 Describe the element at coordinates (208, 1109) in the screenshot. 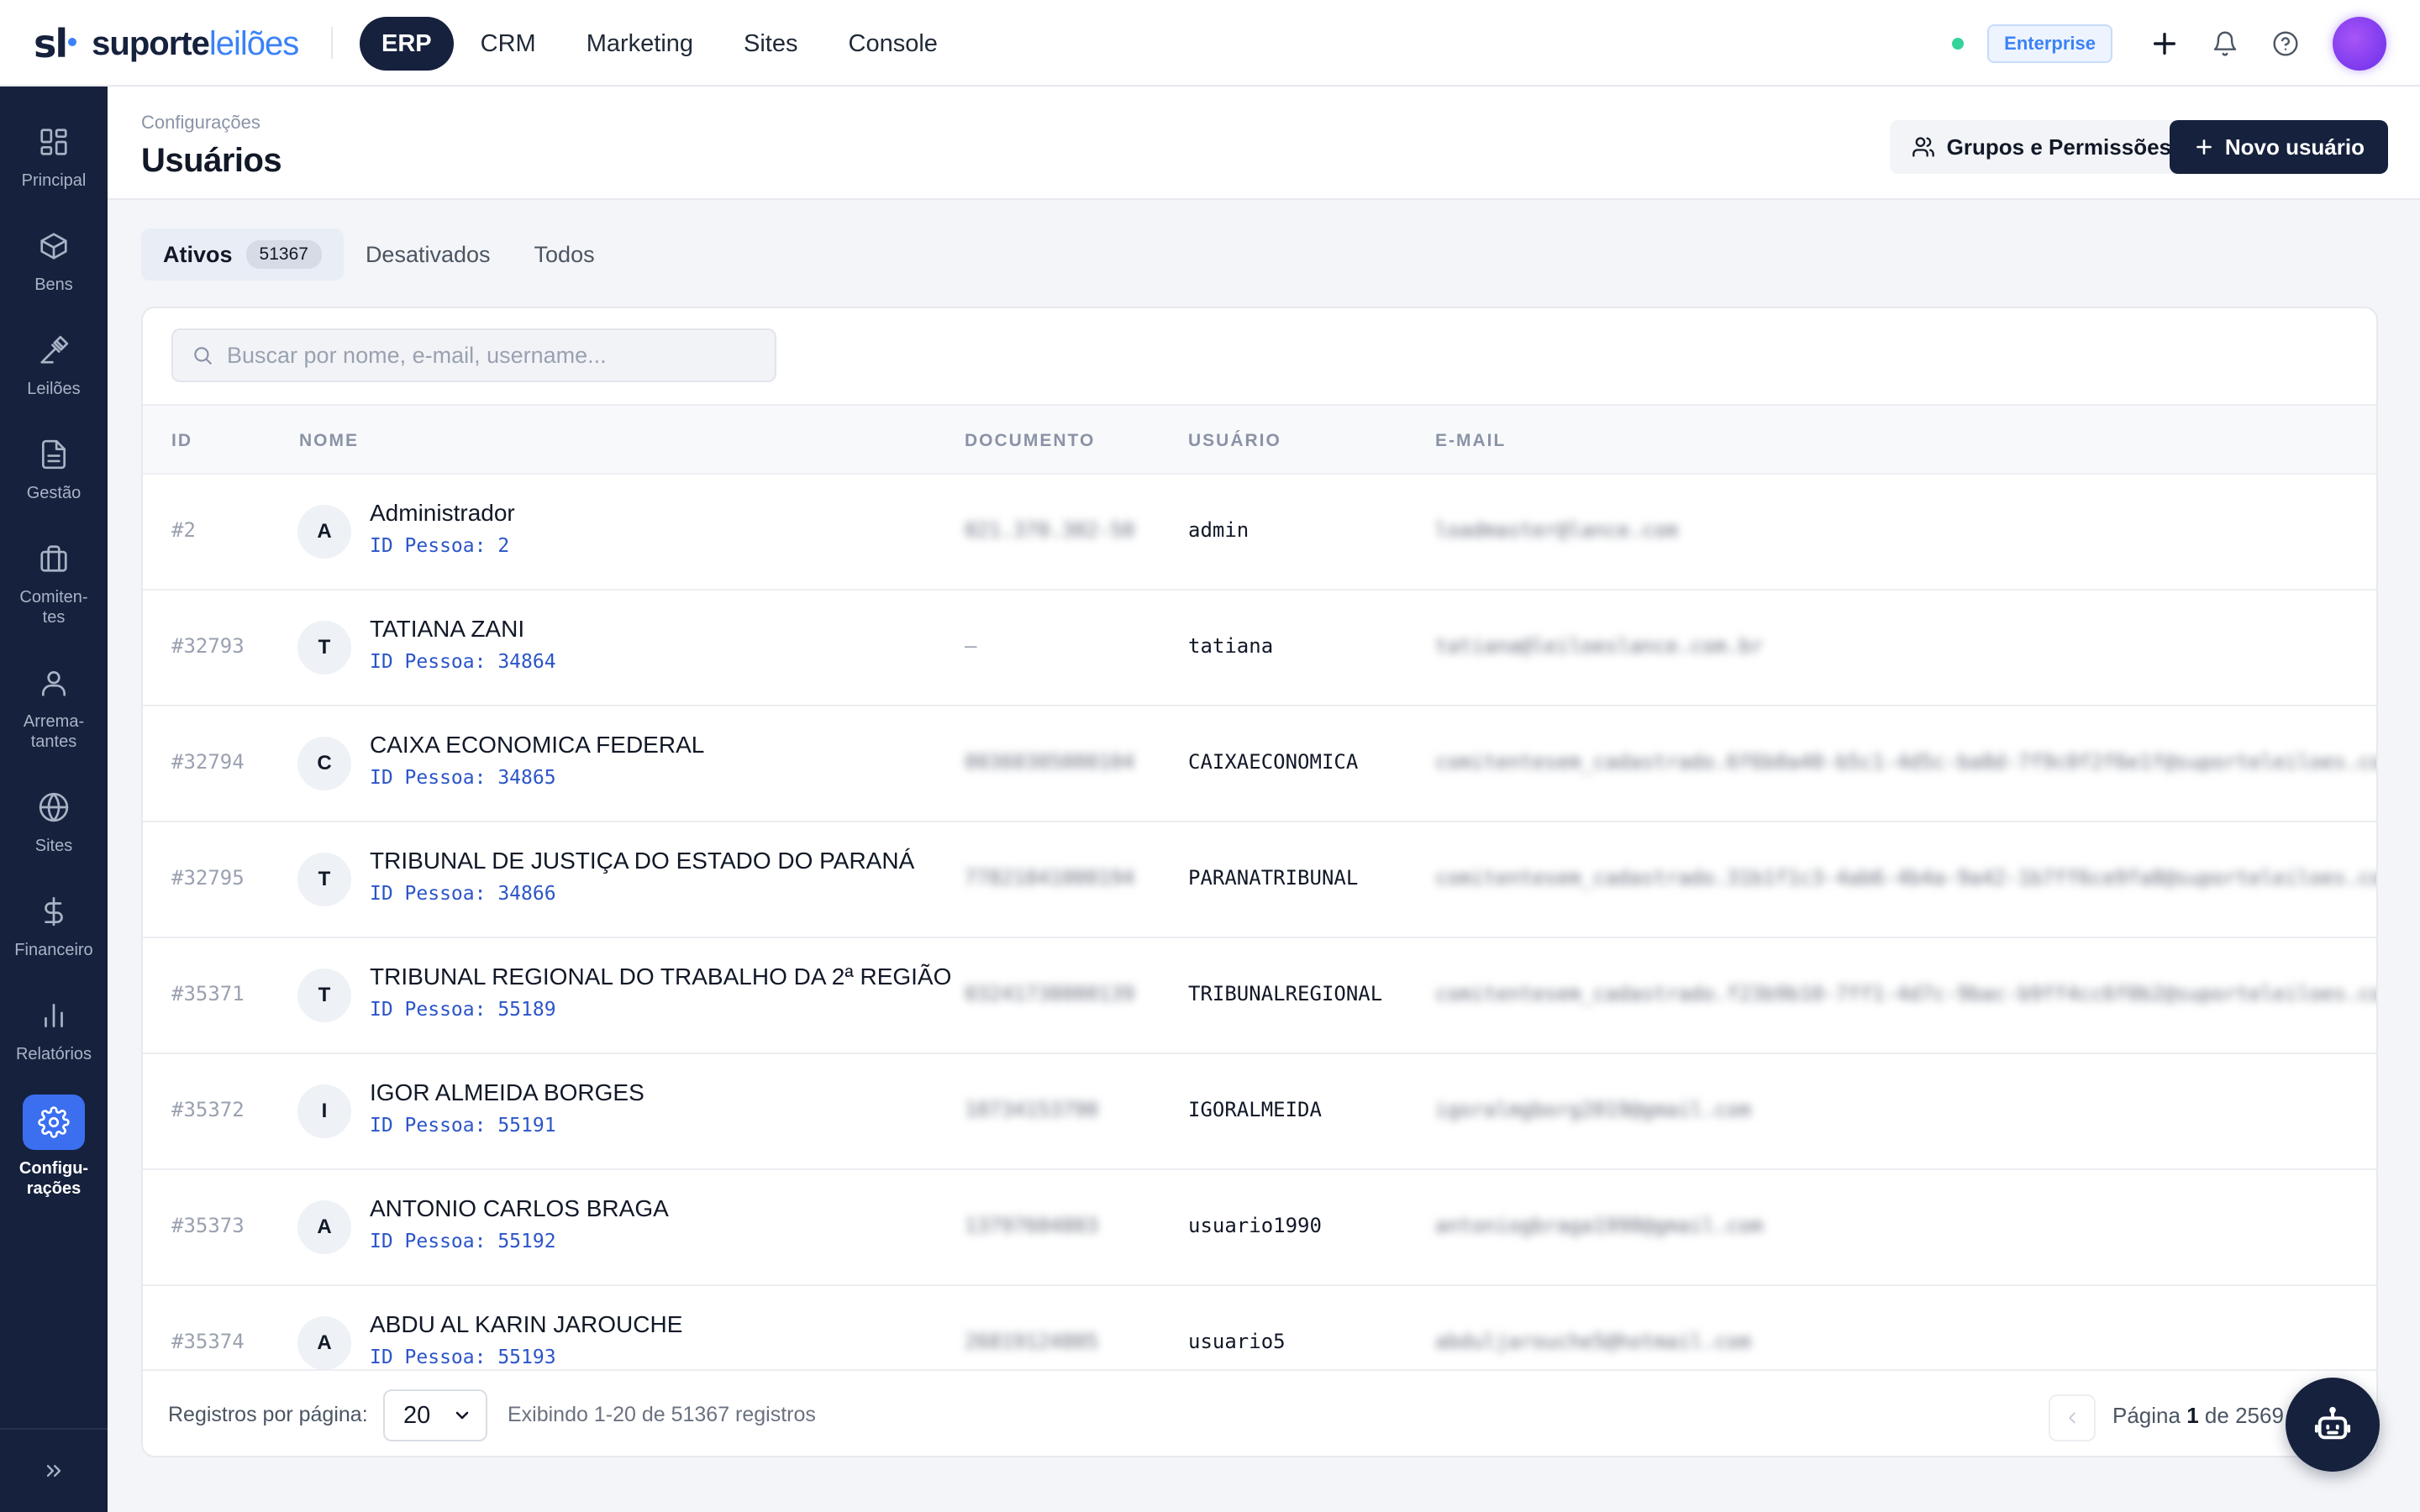

I see `user-id: #35372` at that location.